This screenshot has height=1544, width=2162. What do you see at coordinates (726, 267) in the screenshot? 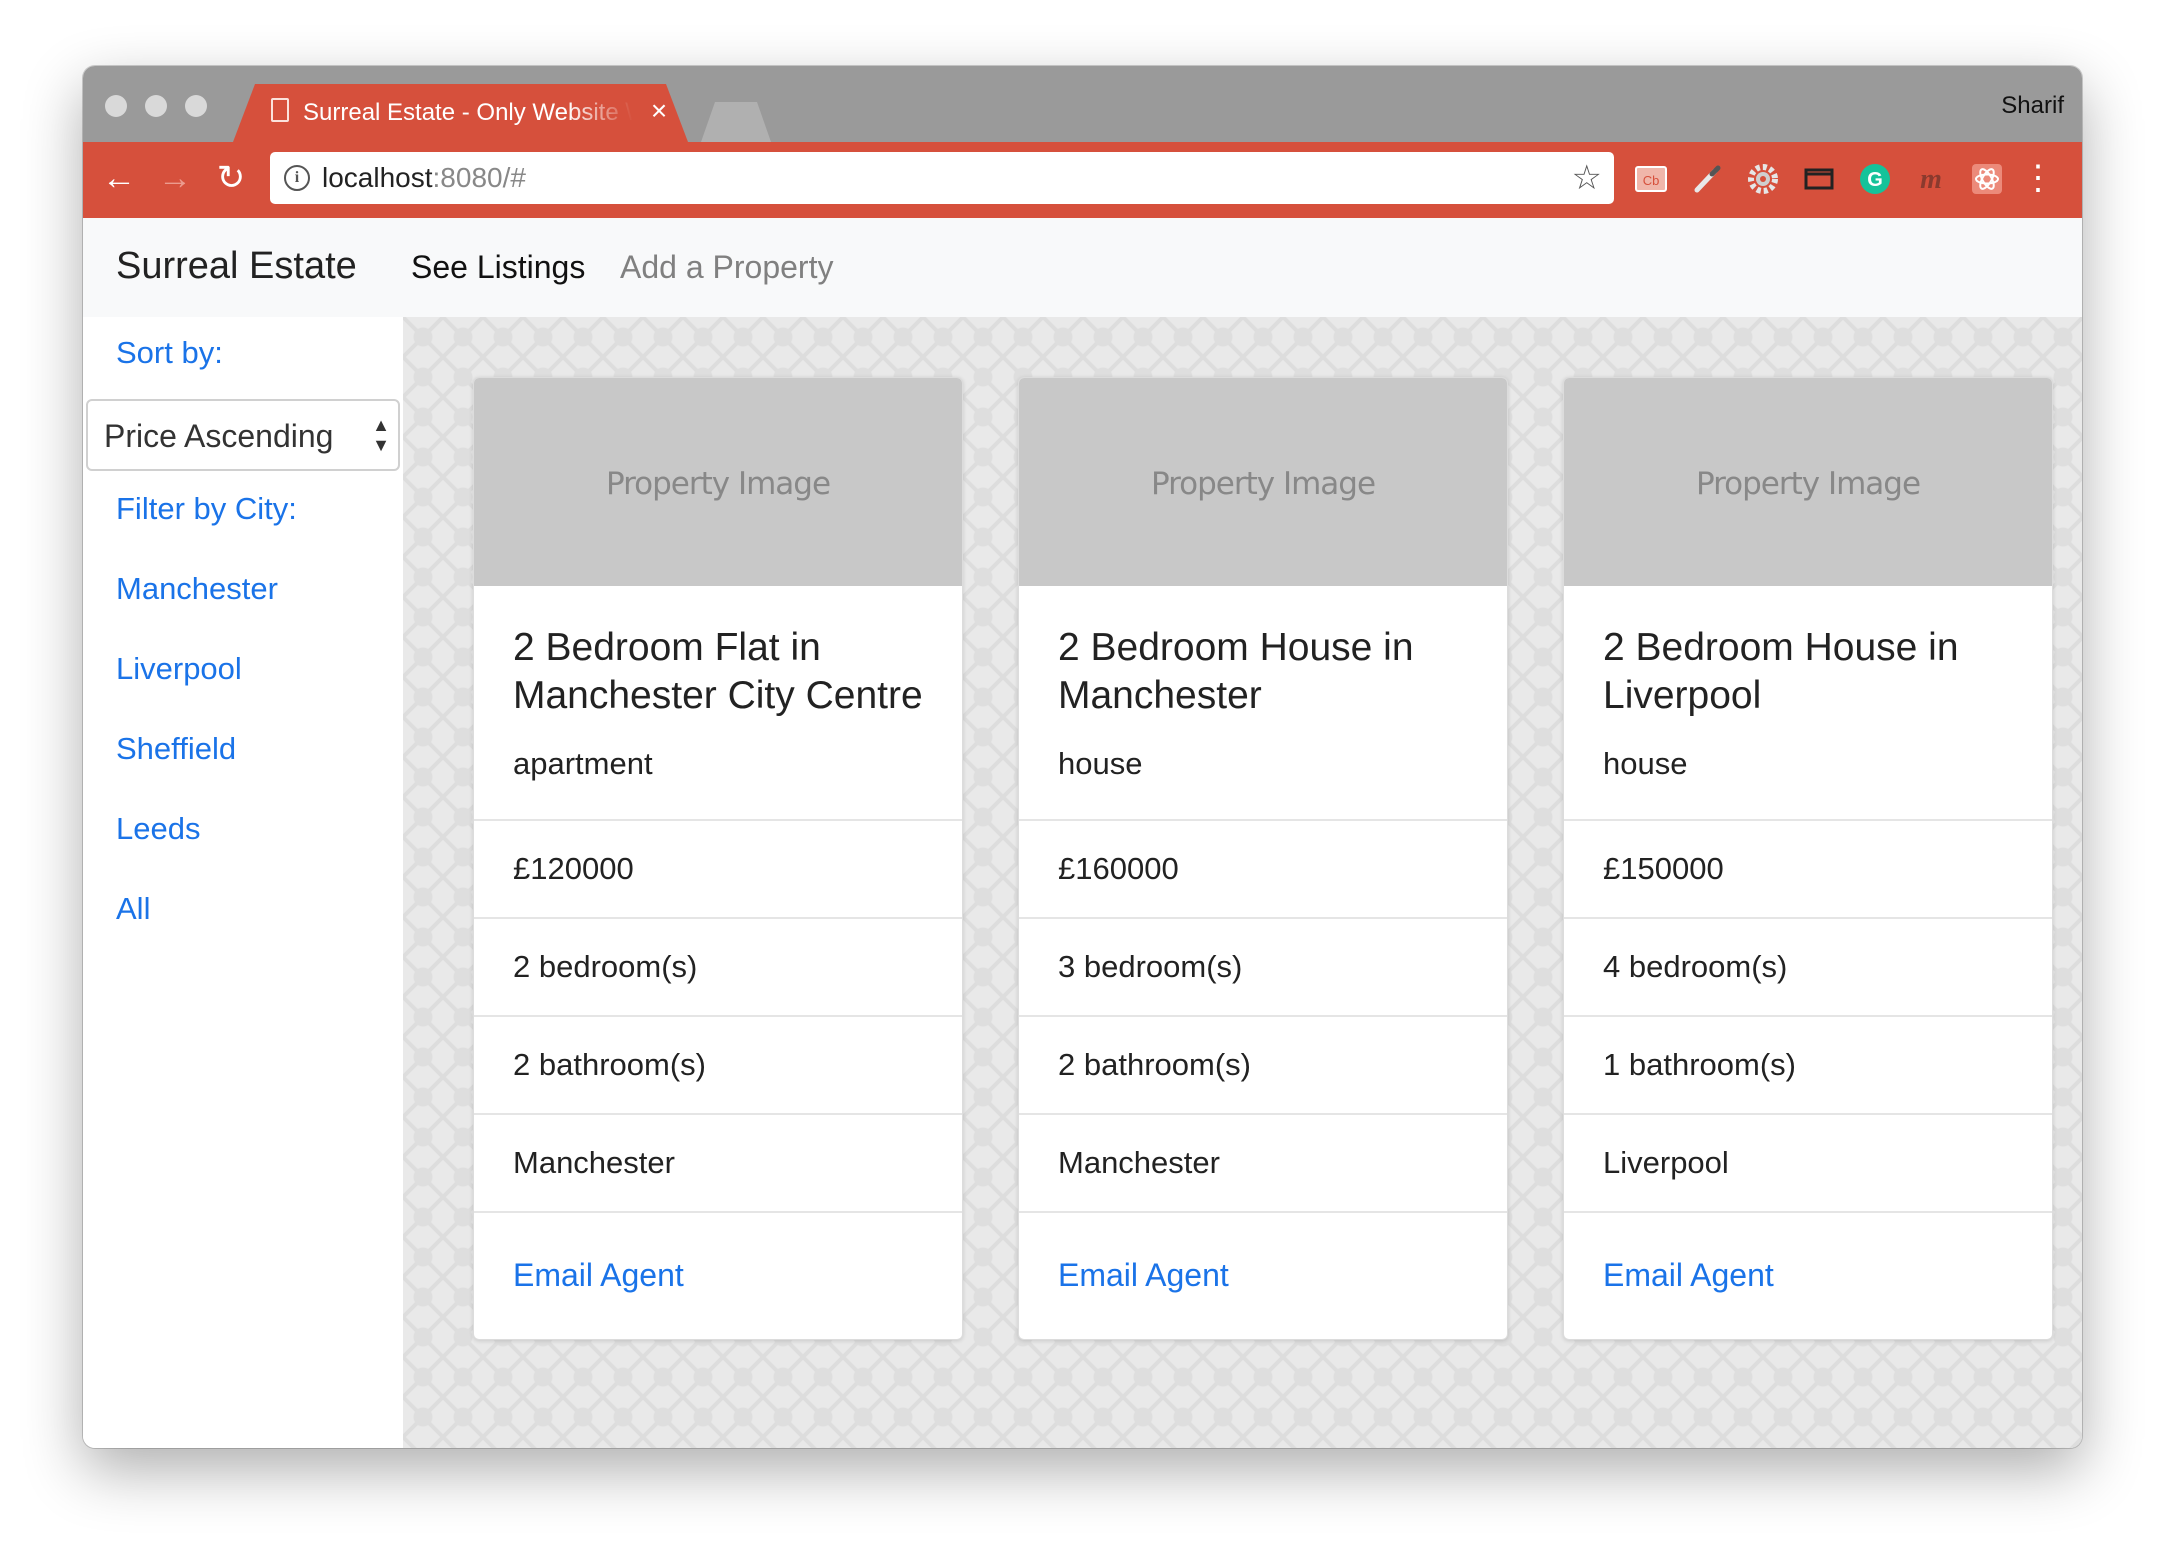
I see `nav-add-property: Add a Property` at bounding box center [726, 267].